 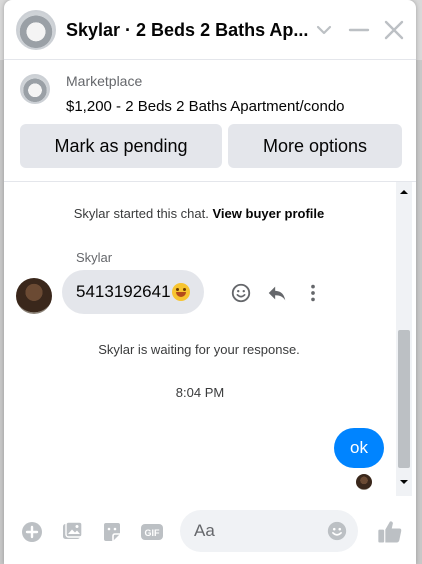 What do you see at coordinates (180, 292) in the screenshot?
I see `smiling-face-emoji-icon` at bounding box center [180, 292].